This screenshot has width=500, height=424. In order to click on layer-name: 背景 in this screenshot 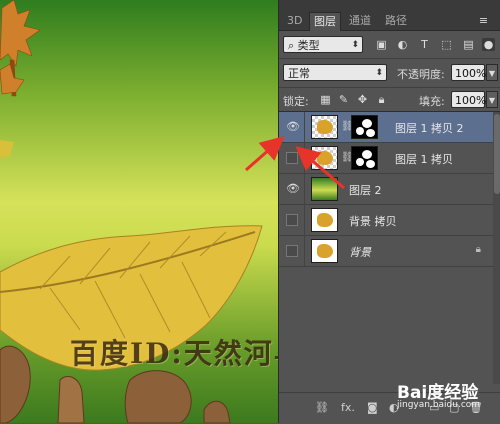, I will do `click(360, 252)`.